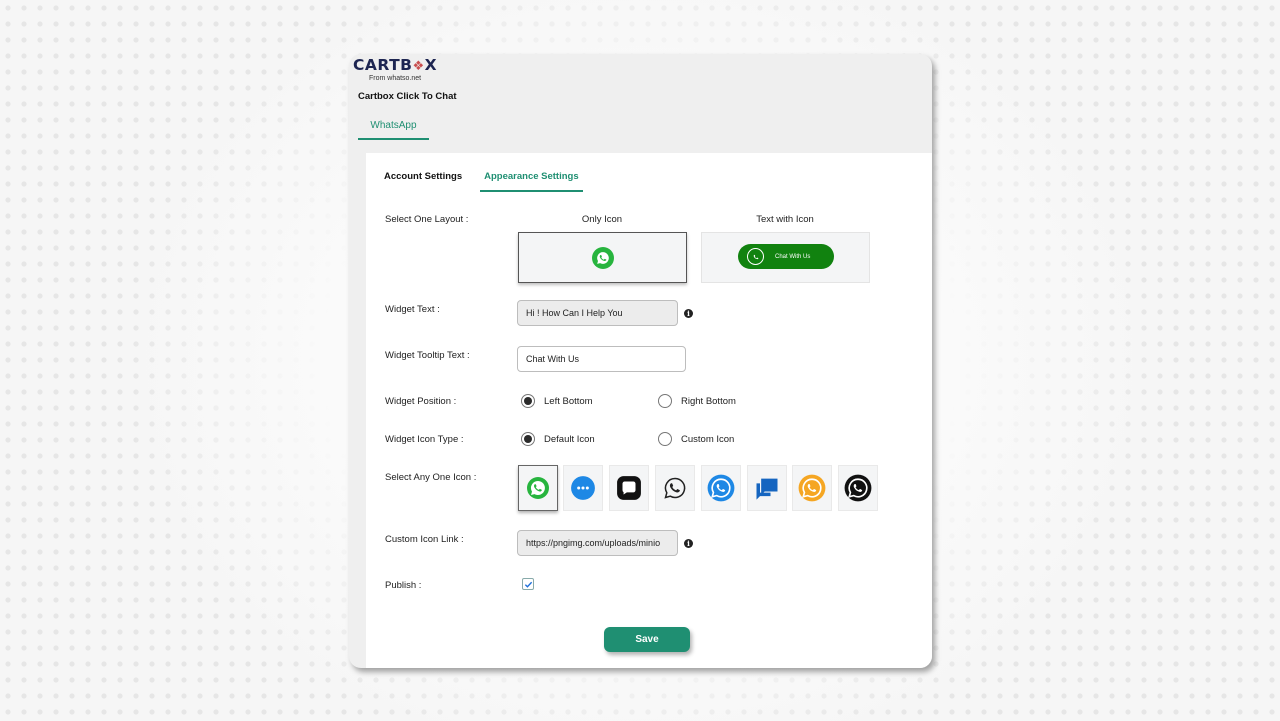 This screenshot has width=1280, height=721. Describe the element at coordinates (421, 401) in the screenshot. I see `widget-position-label: Widget Position :` at that location.